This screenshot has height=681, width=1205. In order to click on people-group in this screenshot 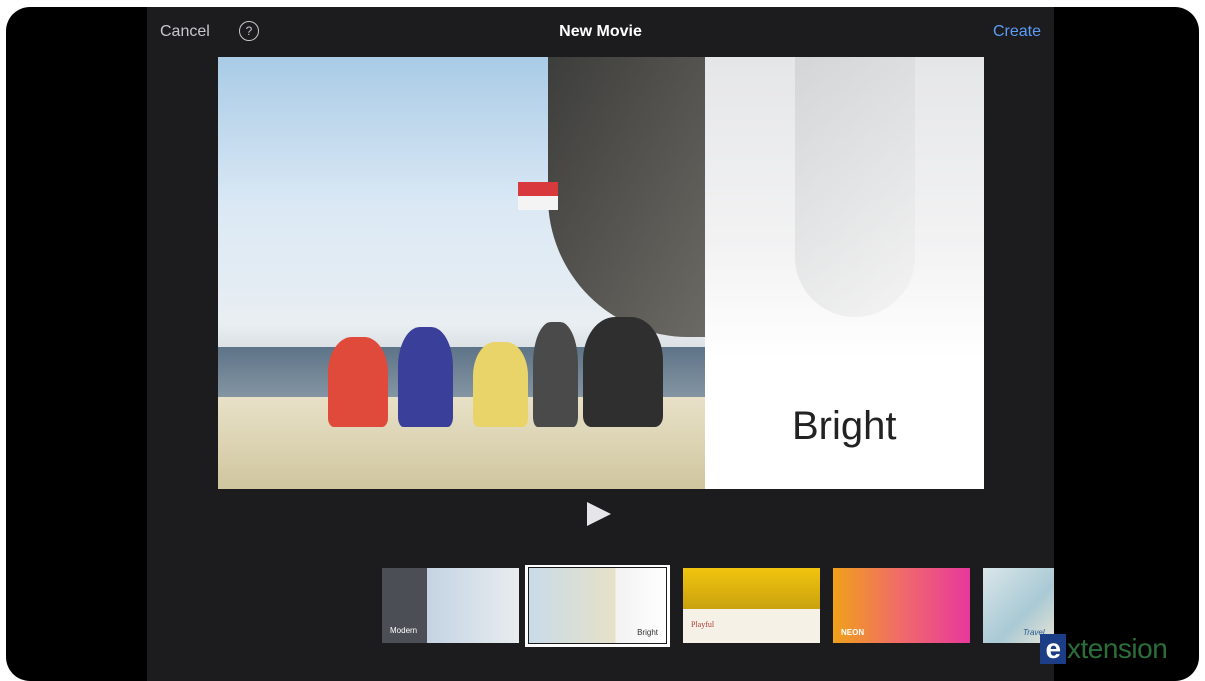, I will do `click(513, 357)`.